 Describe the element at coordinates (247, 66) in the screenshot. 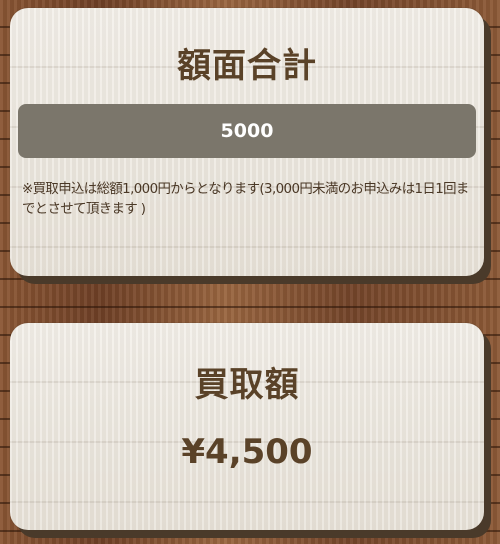

I see `face-value-total-title: 額面合計` at that location.